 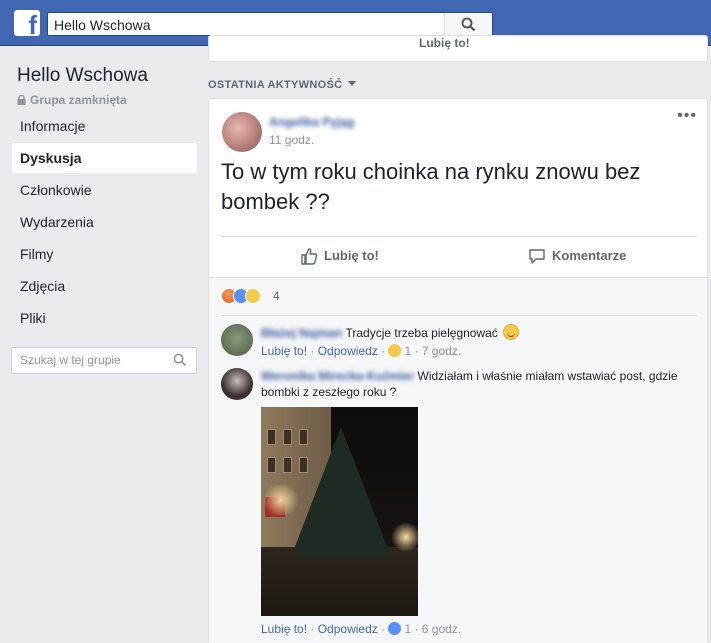 I want to click on lock-icon, so click(x=21, y=100).